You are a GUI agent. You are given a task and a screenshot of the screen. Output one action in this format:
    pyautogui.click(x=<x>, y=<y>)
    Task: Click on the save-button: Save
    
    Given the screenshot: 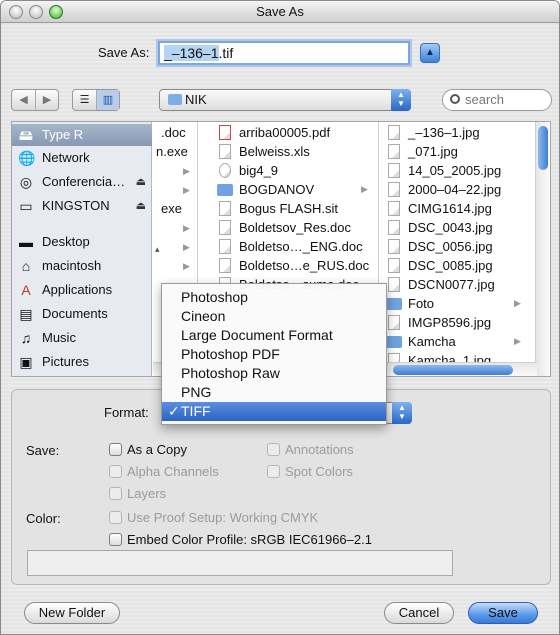 What is the action you would take?
    pyautogui.click(x=503, y=613)
    